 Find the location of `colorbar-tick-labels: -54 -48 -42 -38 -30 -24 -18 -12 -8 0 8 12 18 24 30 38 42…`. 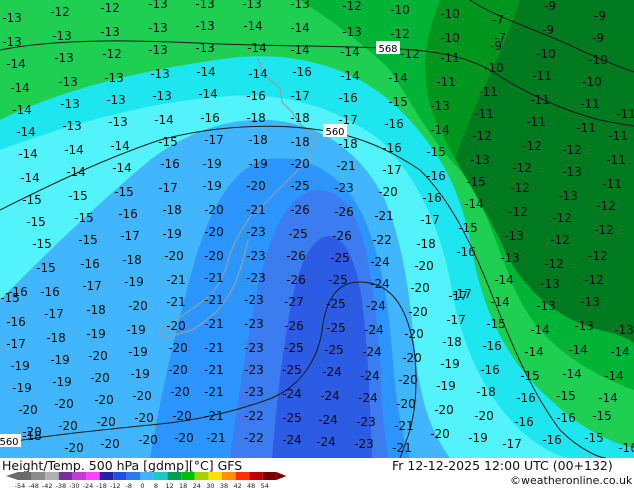

colorbar-tick-labels: -54 -48 -42 -38 -30 -24 -18 -12 -8 0 8 12 18 24 30 38 42… is located at coordinates (142, 486).